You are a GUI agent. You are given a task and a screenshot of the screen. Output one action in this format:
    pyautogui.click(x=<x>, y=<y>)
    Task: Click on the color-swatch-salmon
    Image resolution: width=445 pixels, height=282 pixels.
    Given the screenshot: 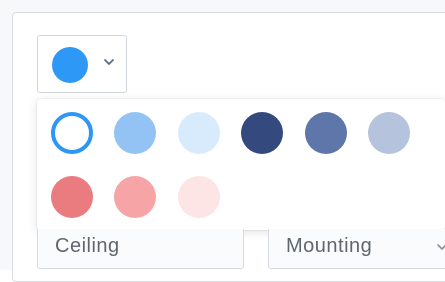 What is the action you would take?
    pyautogui.click(x=135, y=197)
    